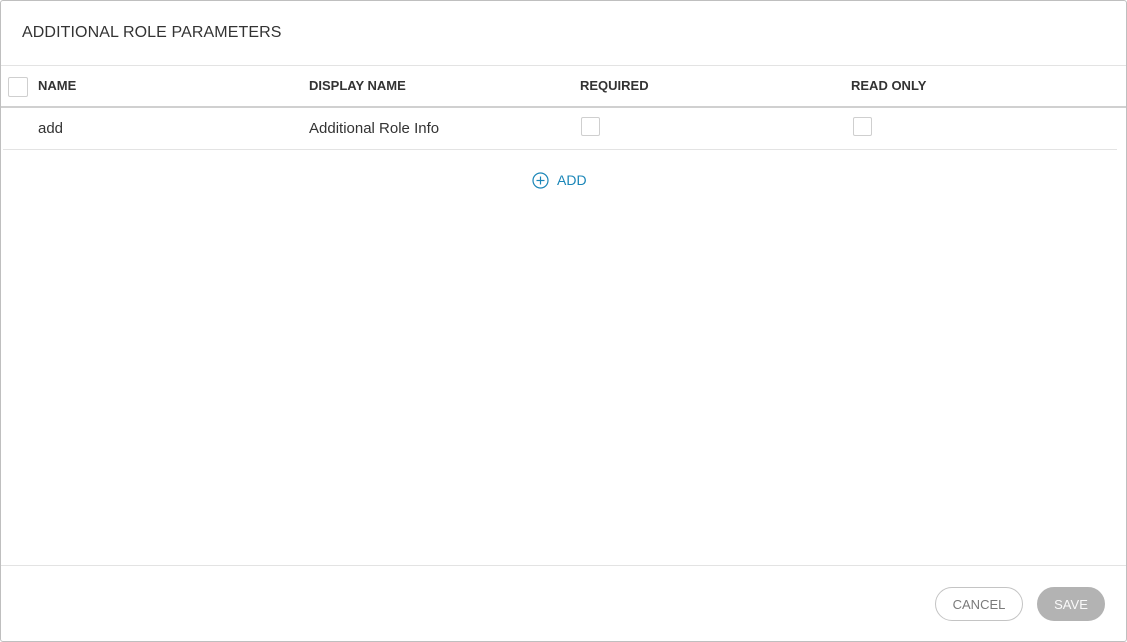 This screenshot has height=642, width=1127. Describe the element at coordinates (862, 126) in the screenshot. I see `read-only-checkbox` at that location.